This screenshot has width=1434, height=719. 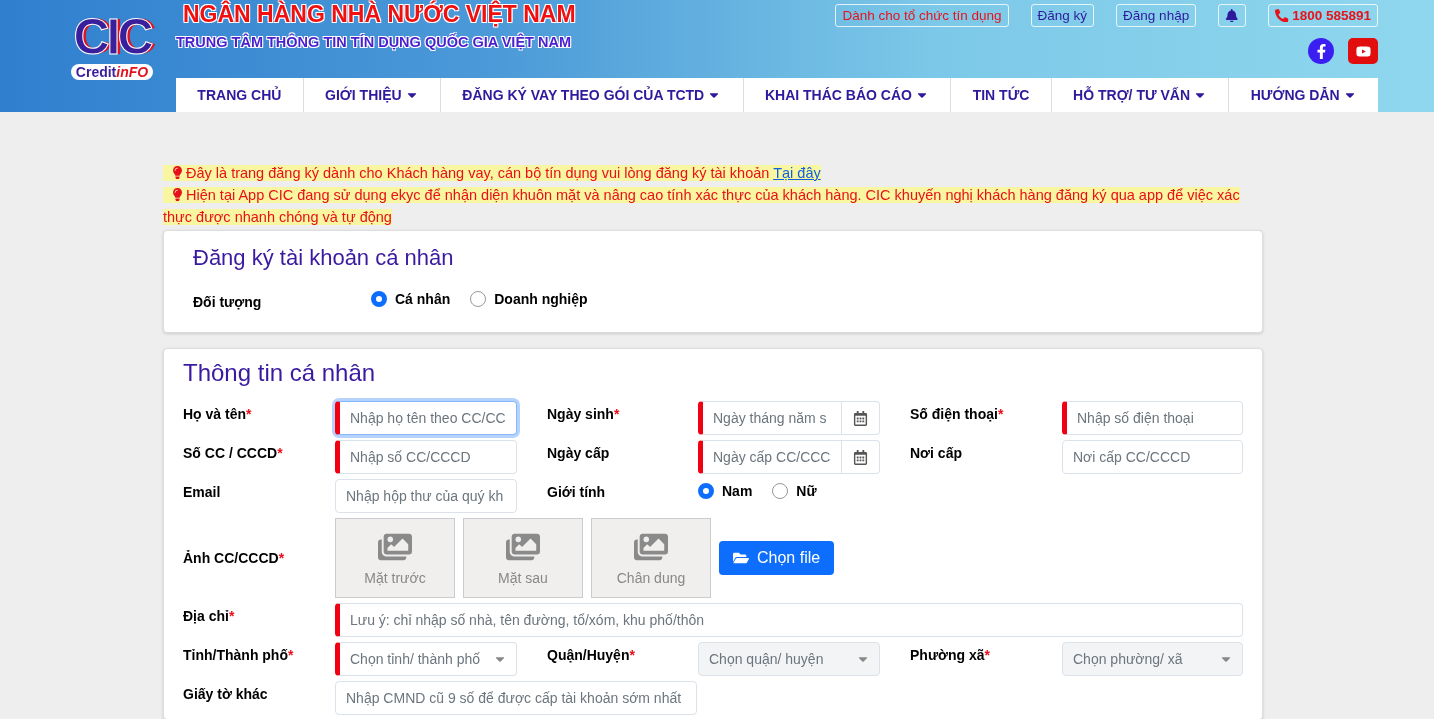 What do you see at coordinates (225, 694) in the screenshot?
I see `field-label: Giấy tờ khác` at bounding box center [225, 694].